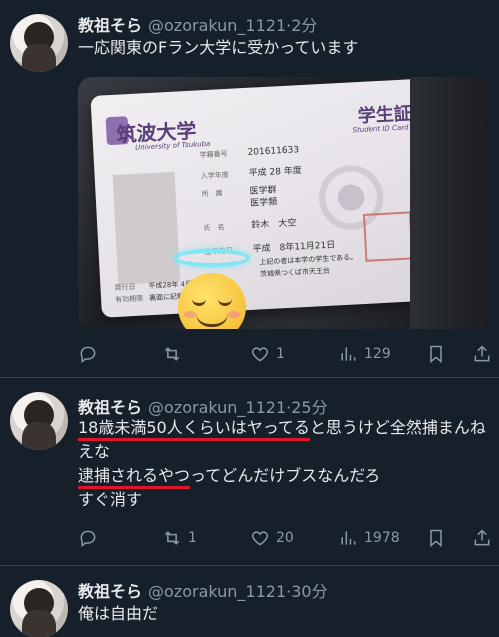 The image size is (499, 637). I want to click on retweet-button, so click(175, 354).